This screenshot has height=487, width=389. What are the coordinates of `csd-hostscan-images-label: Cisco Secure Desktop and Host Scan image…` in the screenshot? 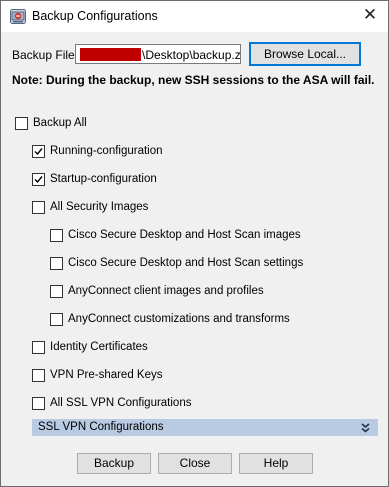 It's located at (184, 235).